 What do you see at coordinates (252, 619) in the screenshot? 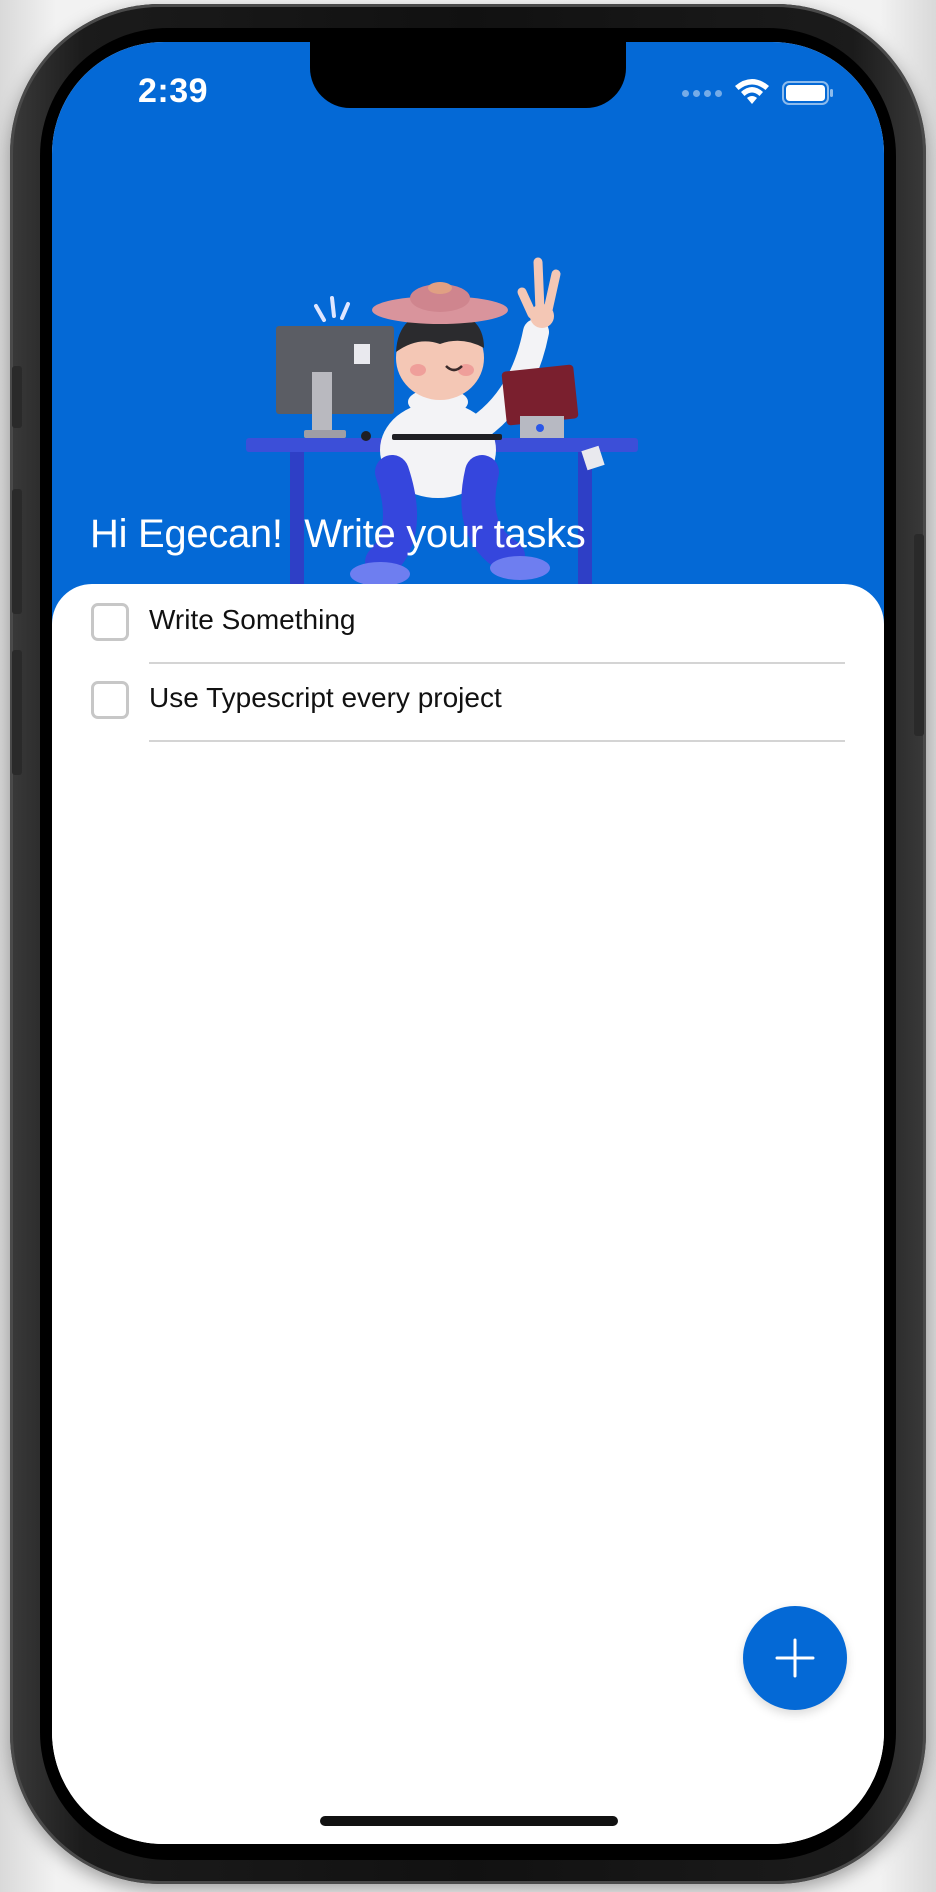
I see `task-label: Write Something` at bounding box center [252, 619].